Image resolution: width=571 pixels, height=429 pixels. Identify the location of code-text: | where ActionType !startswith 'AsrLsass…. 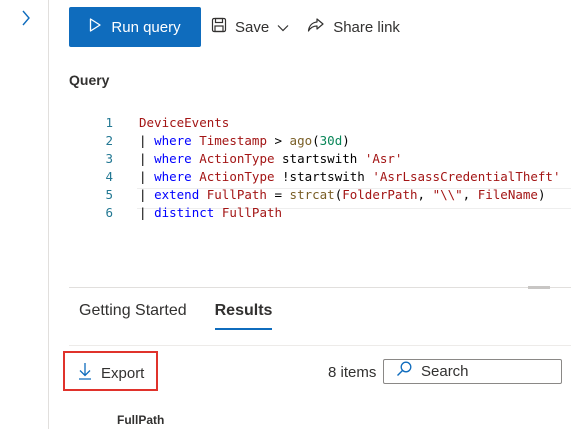
(350, 177).